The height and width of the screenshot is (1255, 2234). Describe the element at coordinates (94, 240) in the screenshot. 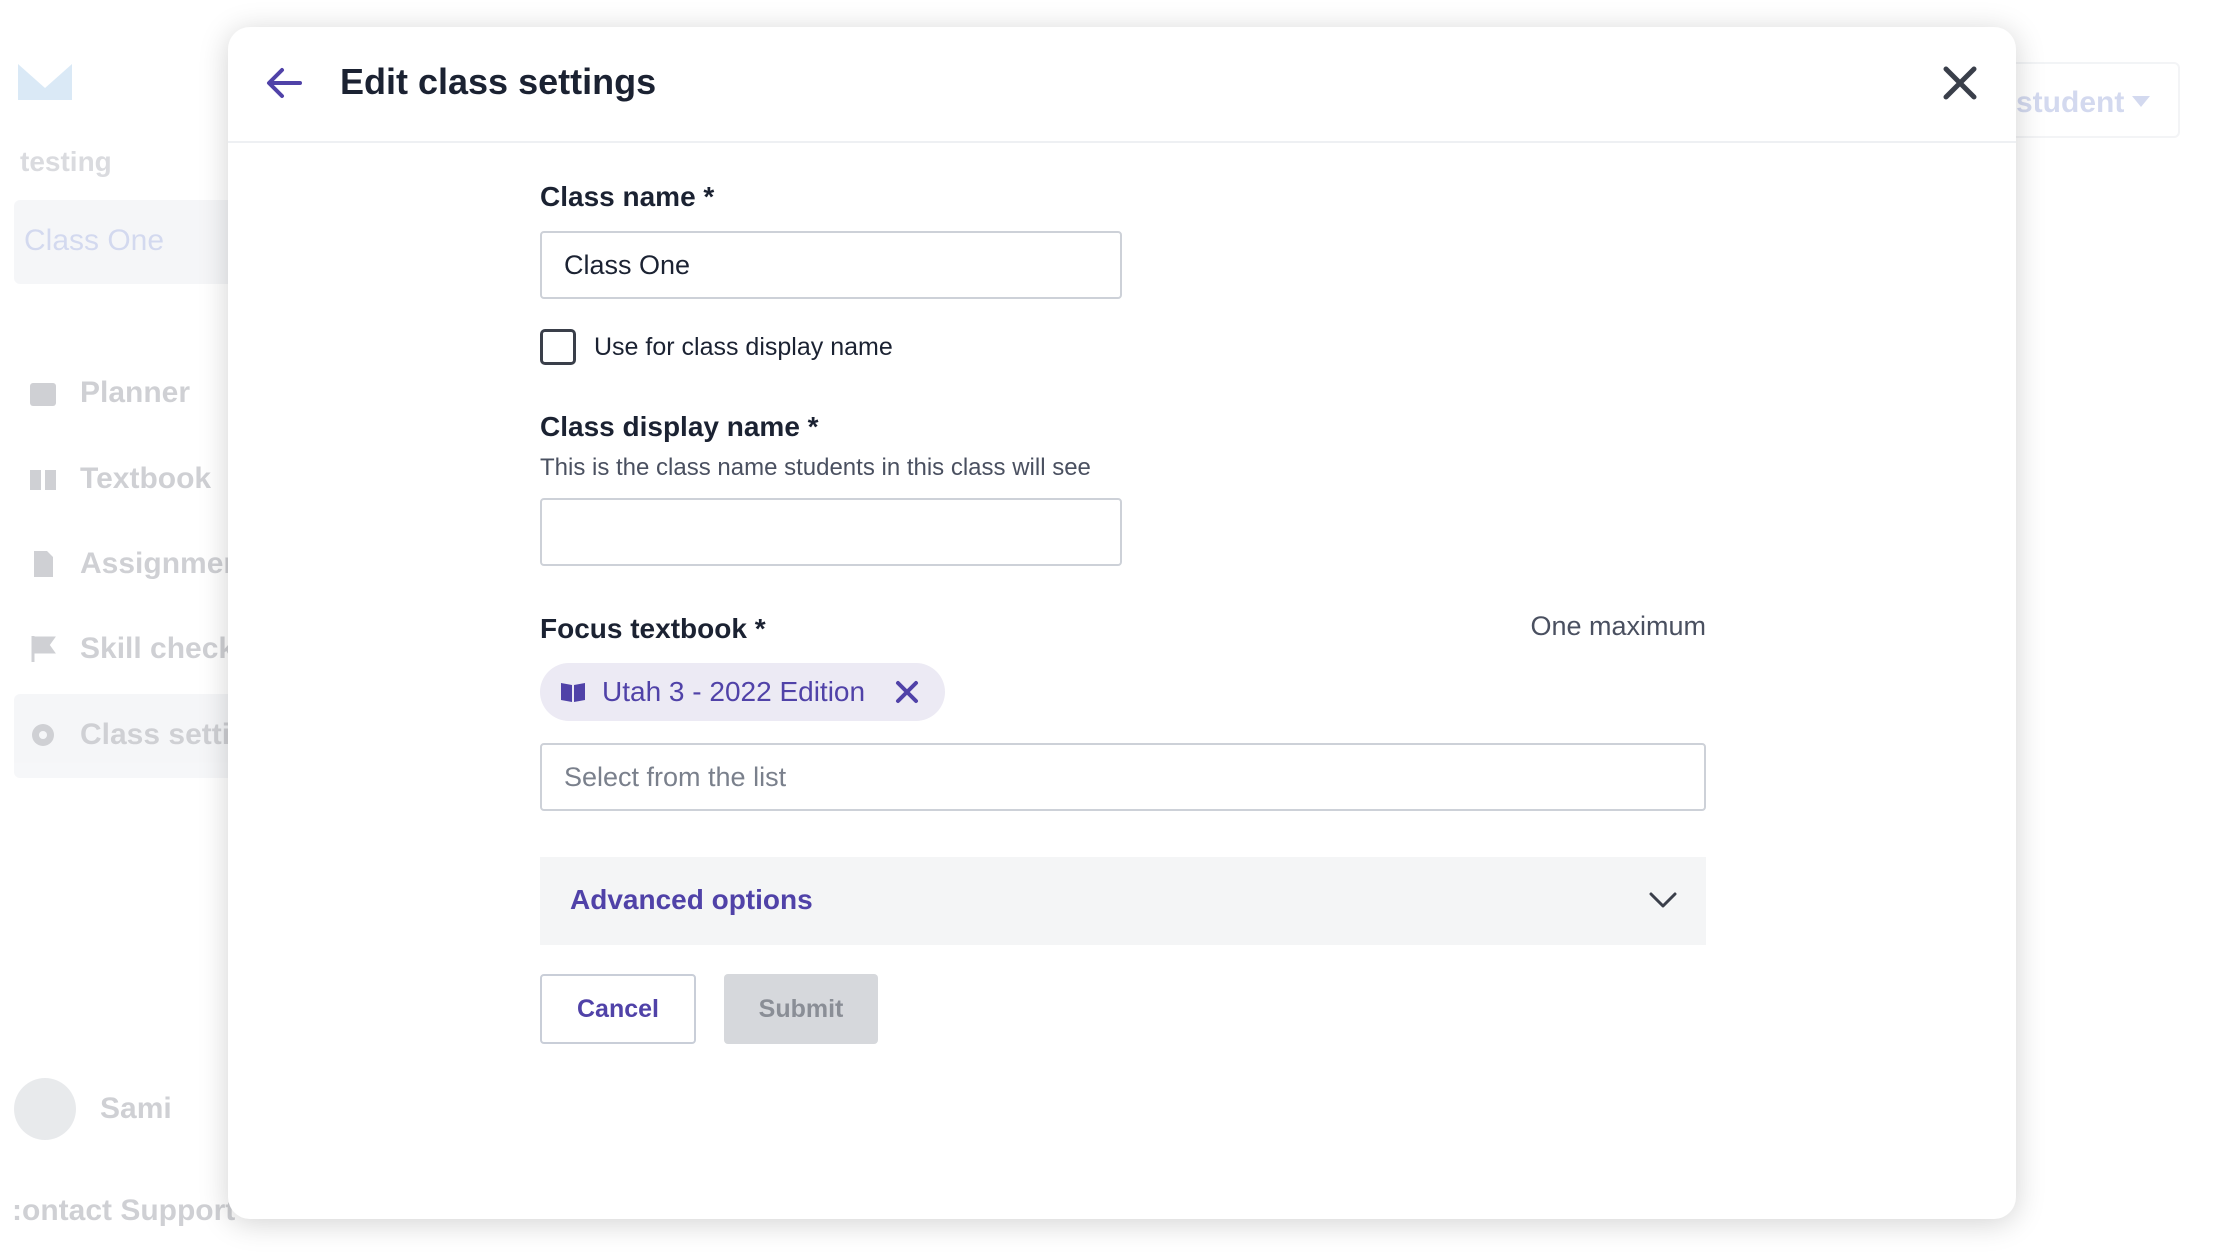

I see `sidebar-class-label: Class One` at that location.